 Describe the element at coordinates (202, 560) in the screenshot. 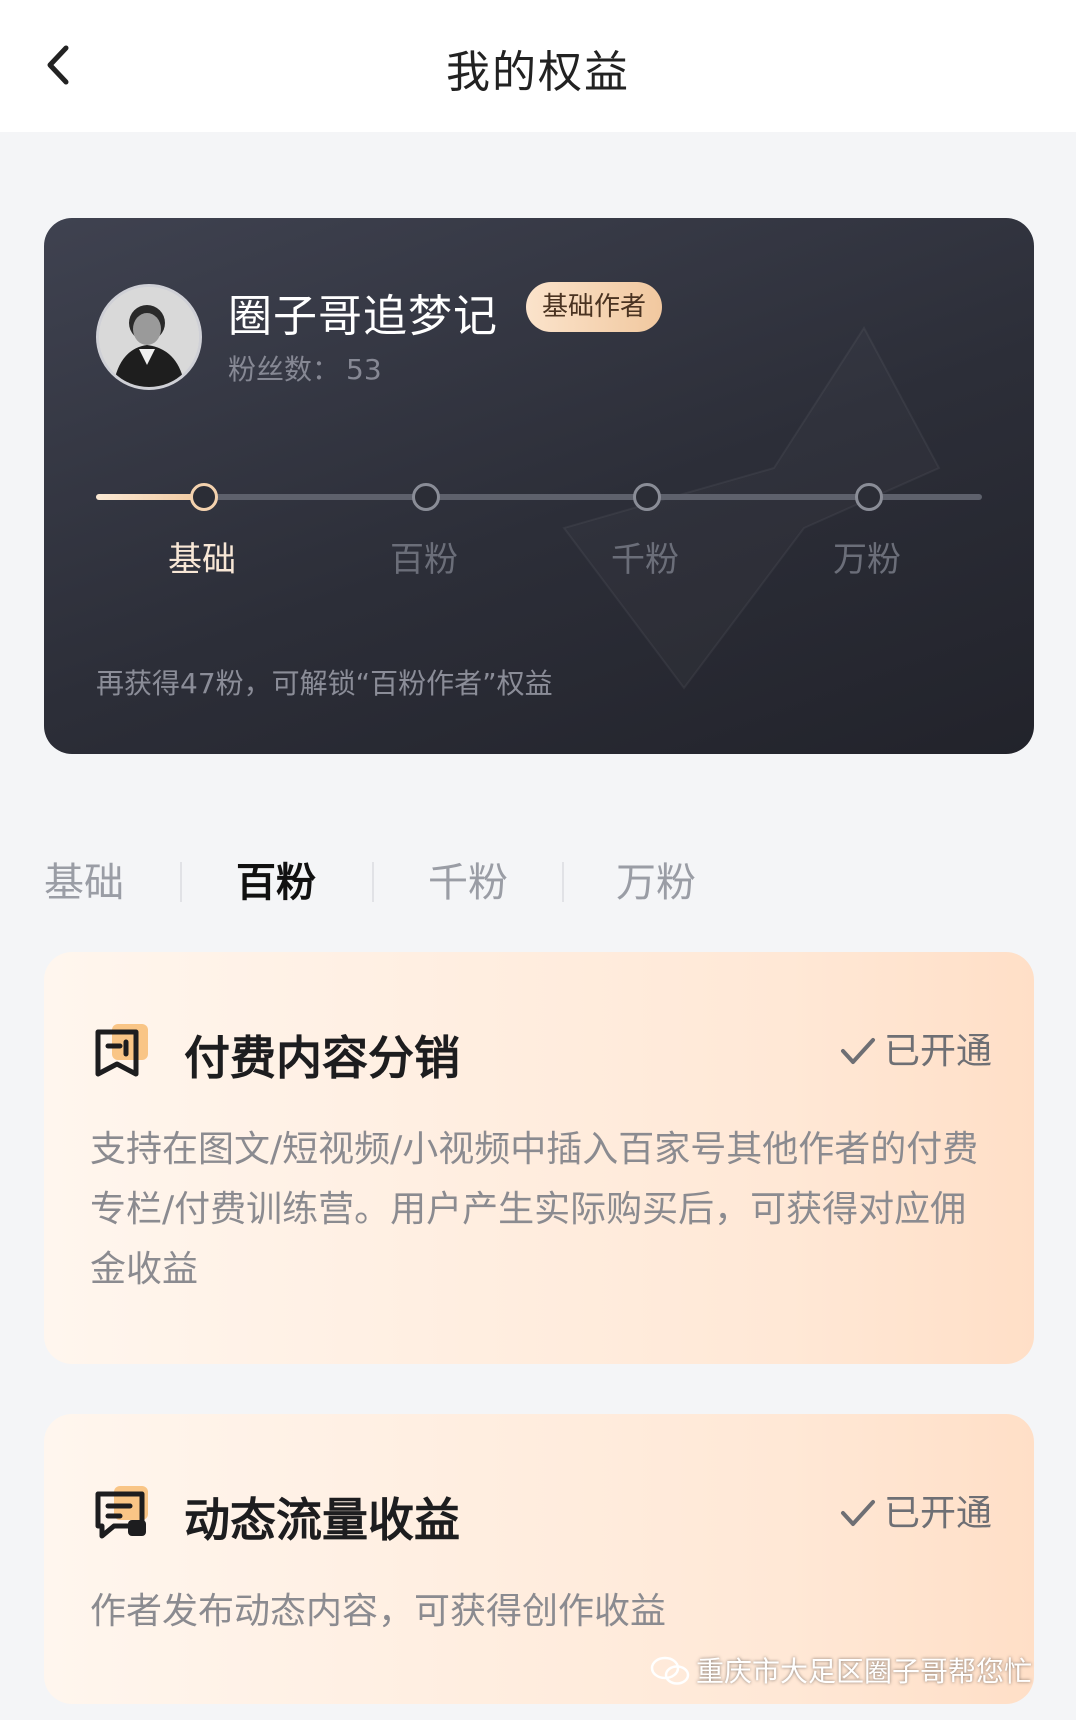

I see `level-label-basic: 基础` at that location.